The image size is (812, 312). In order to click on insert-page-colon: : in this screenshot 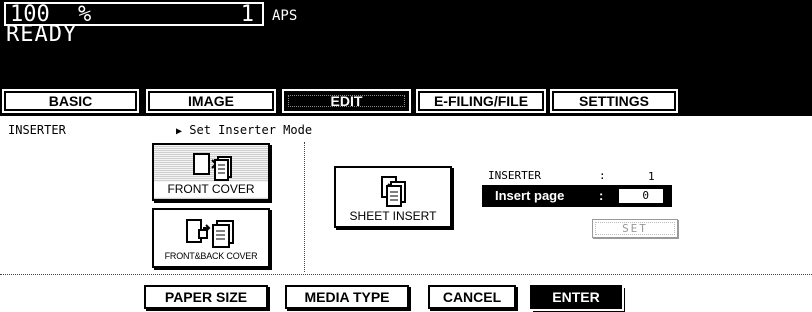, I will do `click(601, 195)`.